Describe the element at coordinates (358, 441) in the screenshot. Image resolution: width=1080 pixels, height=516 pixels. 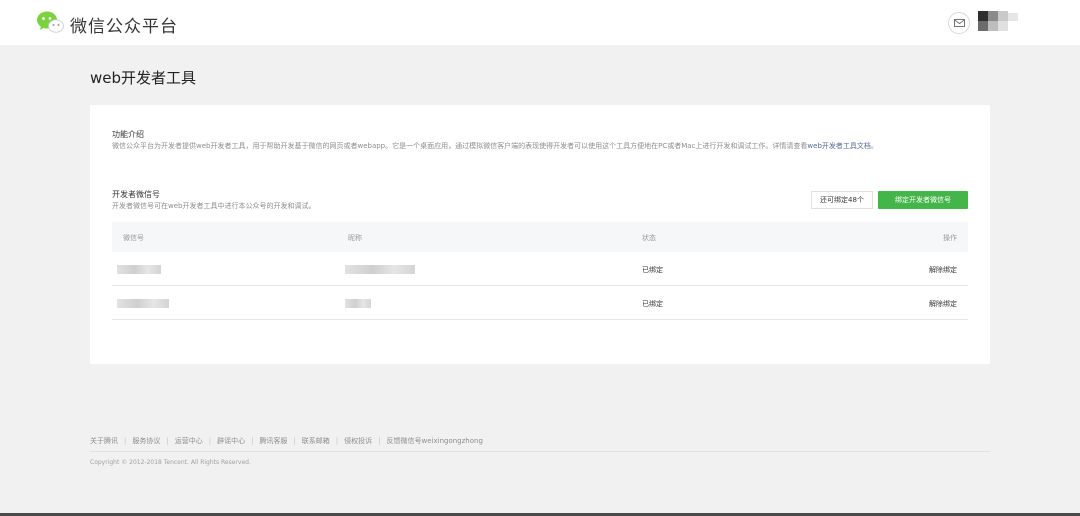
I see `footer-link-infringement: 侵权投诉` at that location.